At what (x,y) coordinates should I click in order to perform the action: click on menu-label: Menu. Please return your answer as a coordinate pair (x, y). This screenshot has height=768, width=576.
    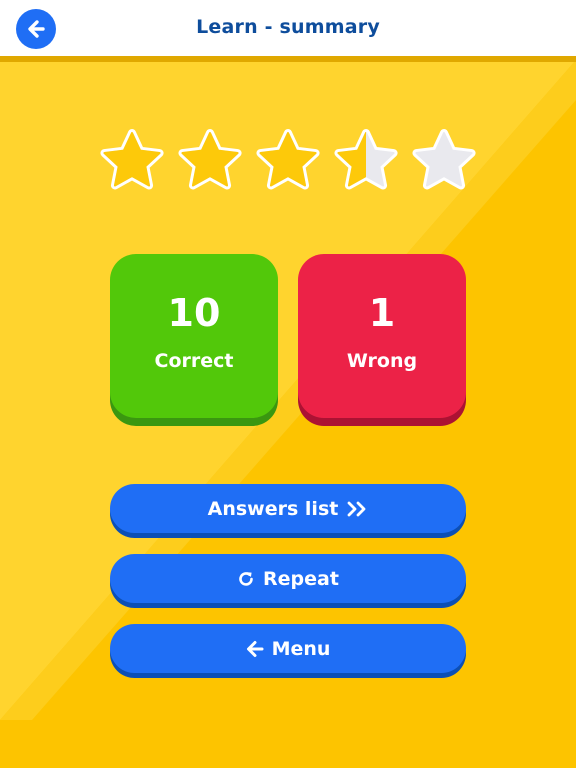
    Looking at the image, I should click on (301, 648).